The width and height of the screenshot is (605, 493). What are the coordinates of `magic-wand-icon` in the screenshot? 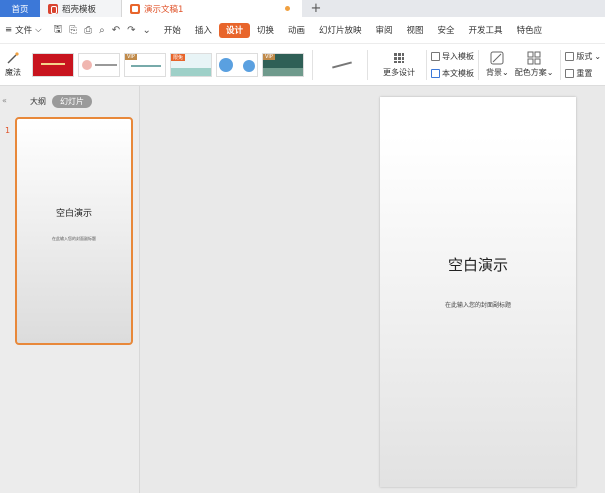 It's located at (13, 58).